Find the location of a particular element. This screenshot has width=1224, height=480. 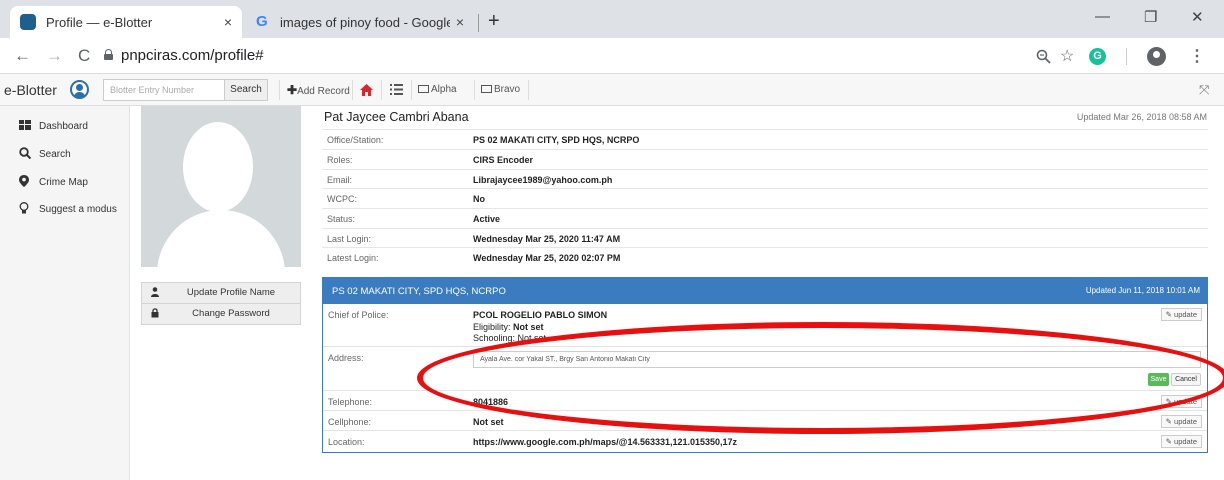

table-row: Email: Librajaycee1989@yahoo.com.ph is located at coordinates (765, 179).